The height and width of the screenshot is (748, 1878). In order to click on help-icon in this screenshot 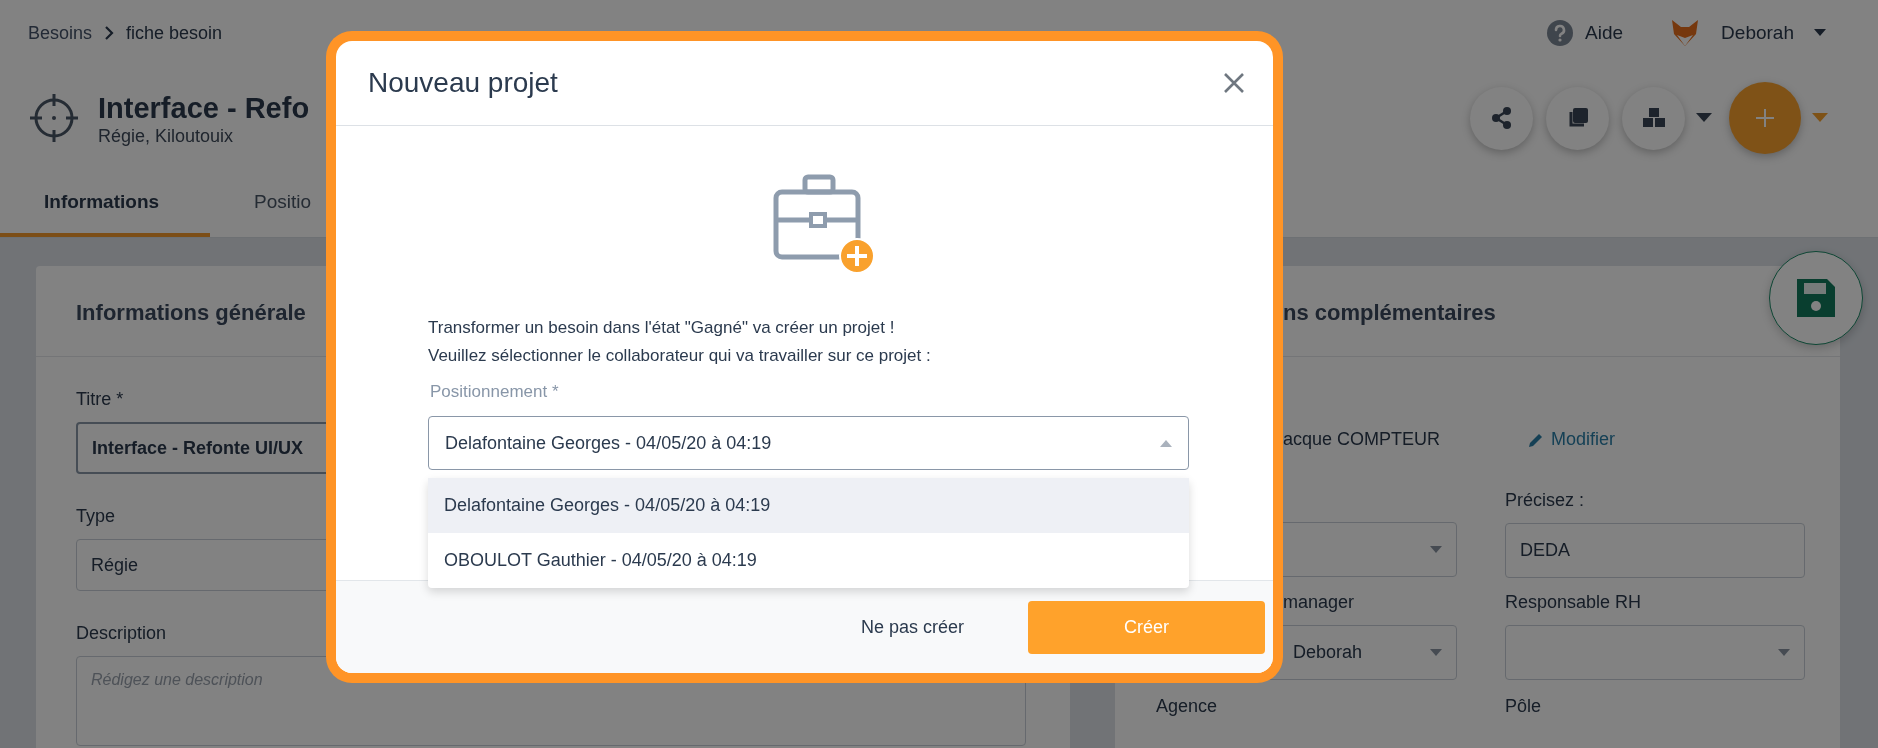, I will do `click(1560, 33)`.